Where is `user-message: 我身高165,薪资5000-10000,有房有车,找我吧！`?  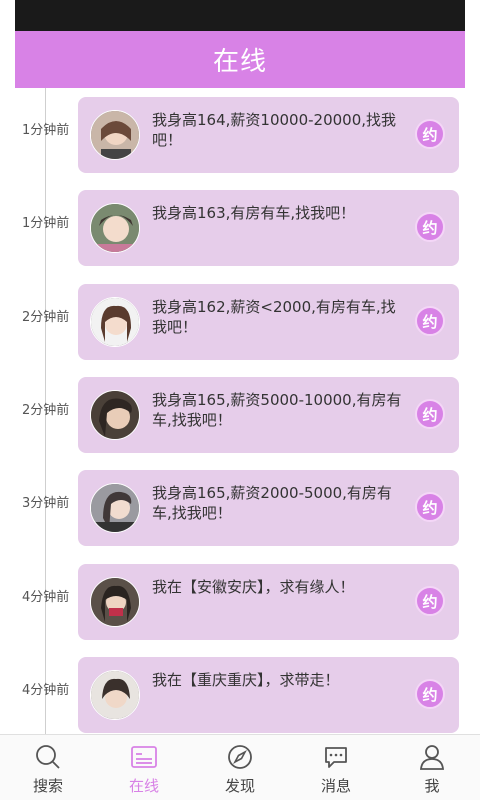 user-message: 我身高165,薪资5000-10000,有房有车,找我吧！ is located at coordinates (277, 410).